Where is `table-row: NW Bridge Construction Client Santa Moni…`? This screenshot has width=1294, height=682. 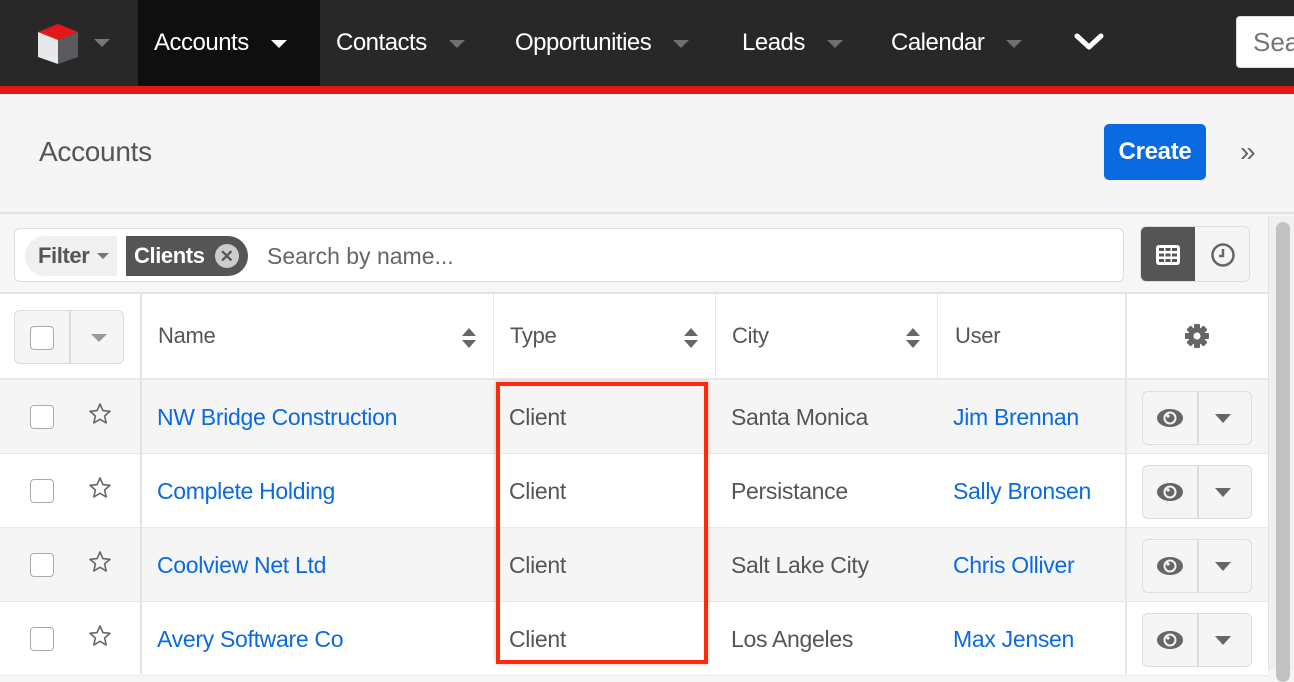 table-row: NW Bridge Construction Client Santa Moni… is located at coordinates (634, 417).